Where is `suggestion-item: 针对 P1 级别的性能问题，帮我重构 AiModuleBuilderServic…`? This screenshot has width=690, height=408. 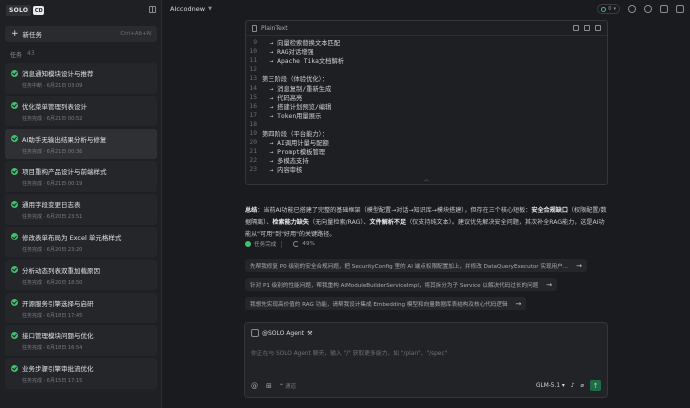
suggestion-item: 针对 P1 级别的性能问题，帮我重构 AiModuleBuilderServic… is located at coordinates (401, 284).